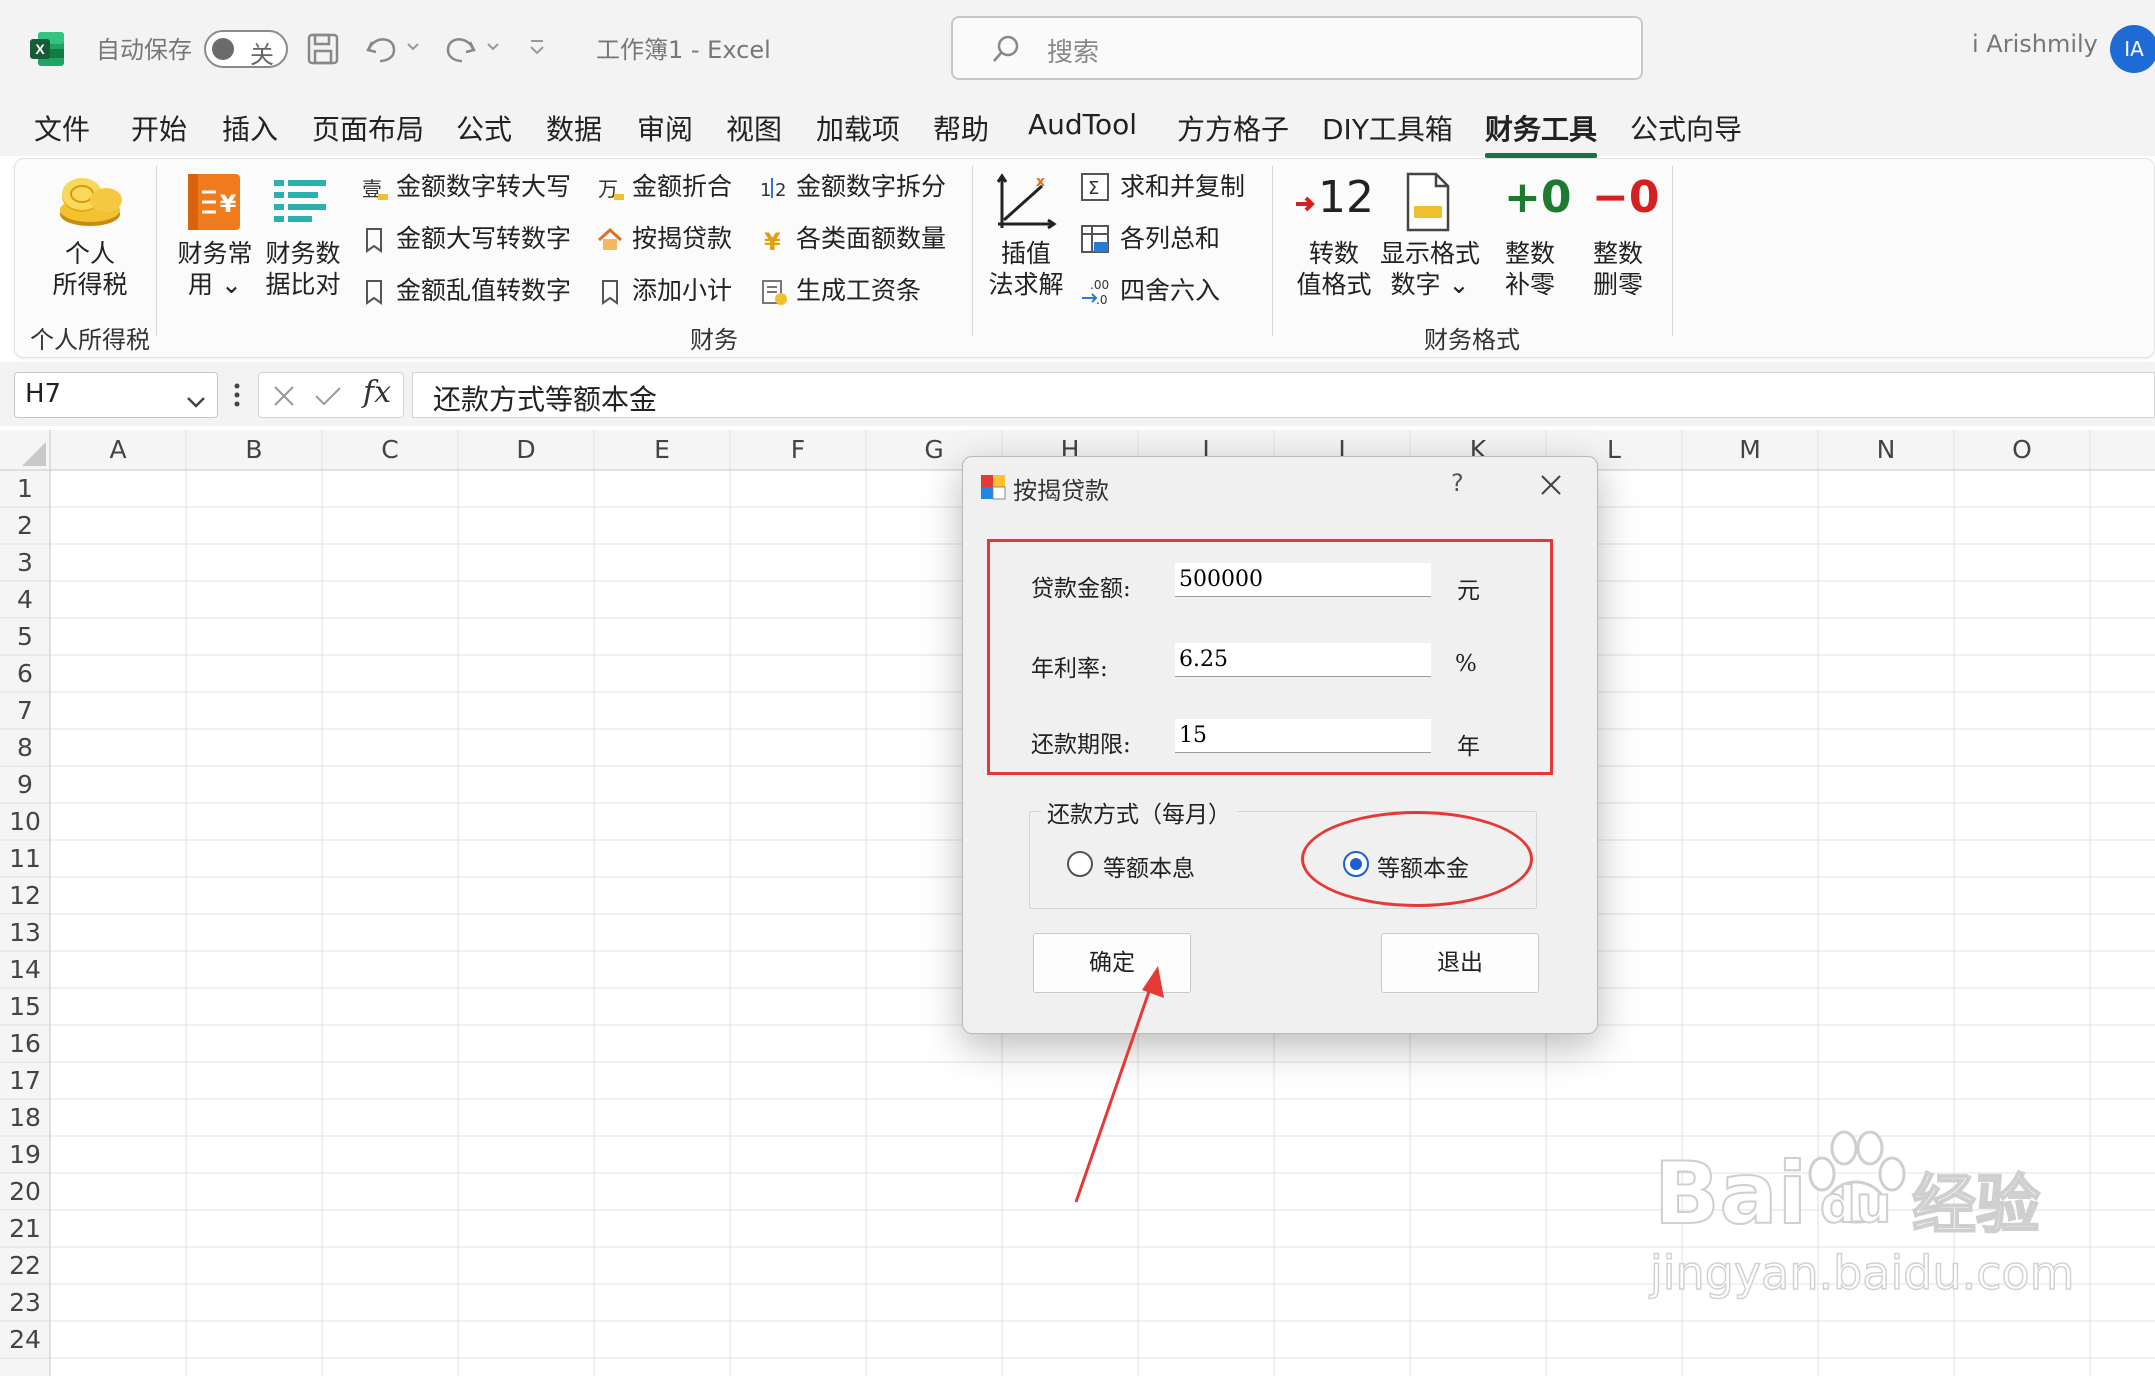 Image resolution: width=2155 pixels, height=1376 pixels. I want to click on exit-button: 退出, so click(1460, 963).